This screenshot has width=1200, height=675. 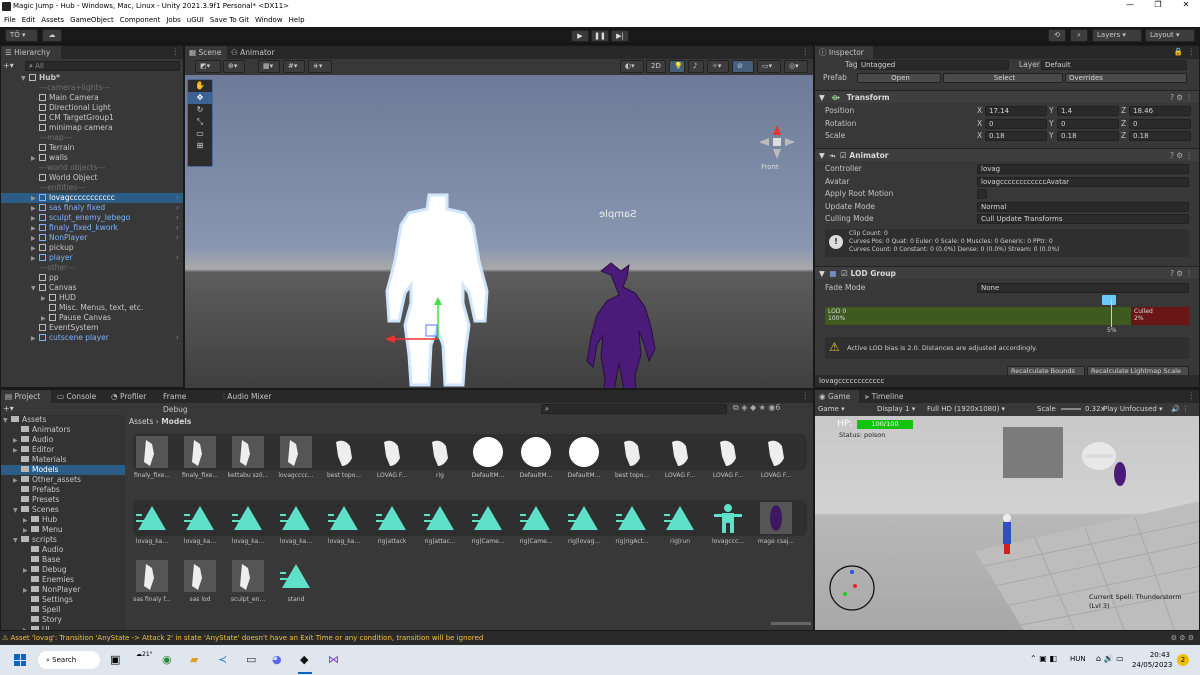 I want to click on scale-slider, so click(x=1071, y=409).